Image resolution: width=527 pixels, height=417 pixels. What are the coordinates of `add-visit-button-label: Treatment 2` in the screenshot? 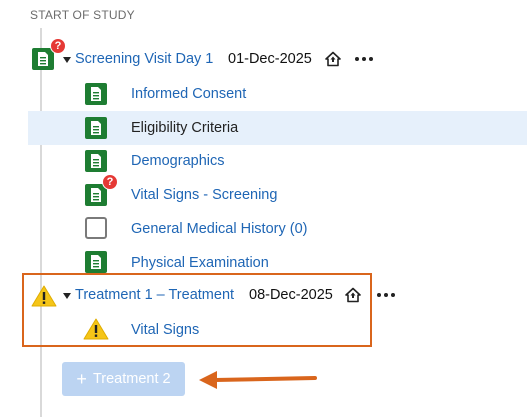 It's located at (131, 379).